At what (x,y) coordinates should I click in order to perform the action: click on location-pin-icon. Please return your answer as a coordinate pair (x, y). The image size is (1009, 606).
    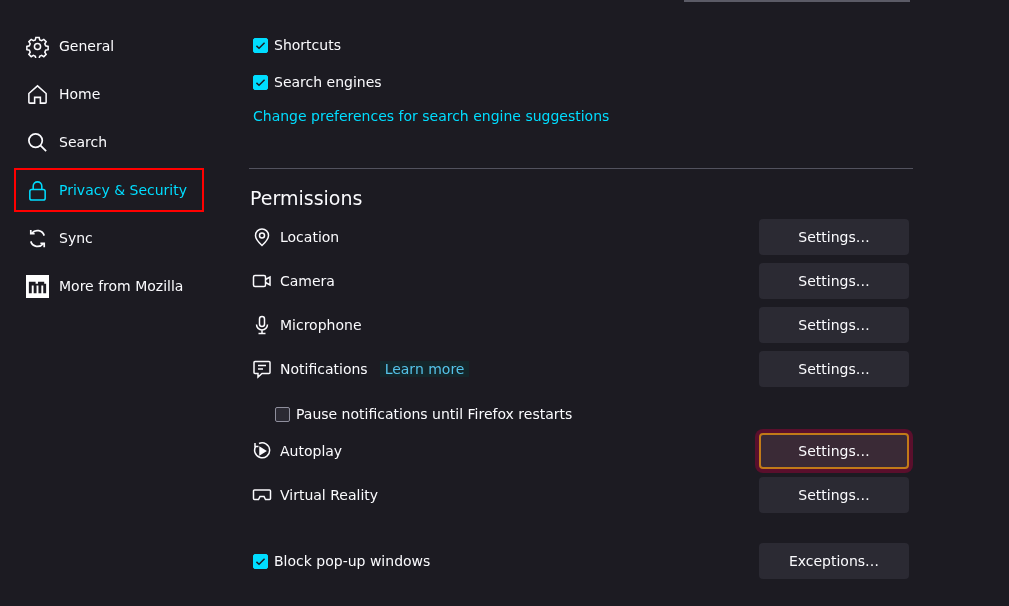
    Looking at the image, I should click on (262, 237).